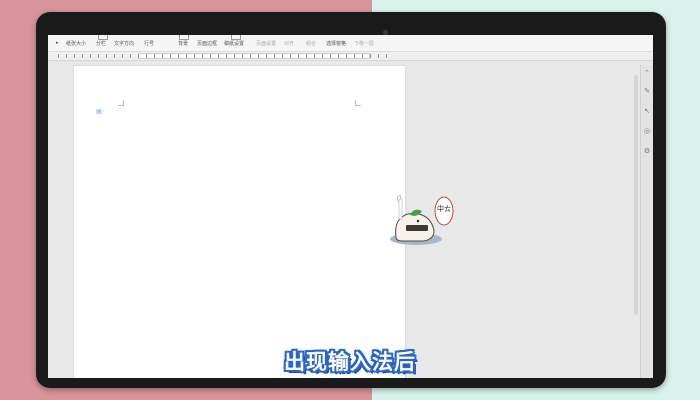 This screenshot has width=700, height=400. I want to click on ruler-ticks, so click(223, 56).